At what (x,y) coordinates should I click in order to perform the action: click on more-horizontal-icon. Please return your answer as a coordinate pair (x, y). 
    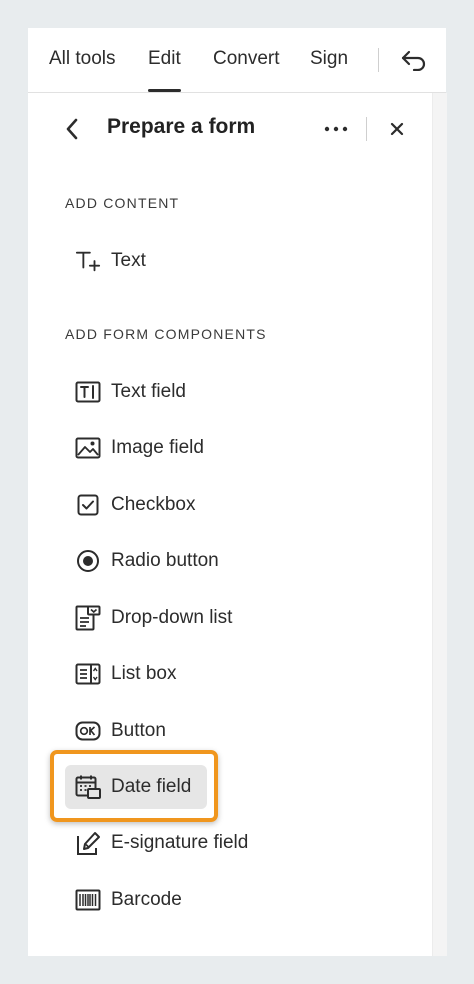
    Looking at the image, I should click on (336, 129).